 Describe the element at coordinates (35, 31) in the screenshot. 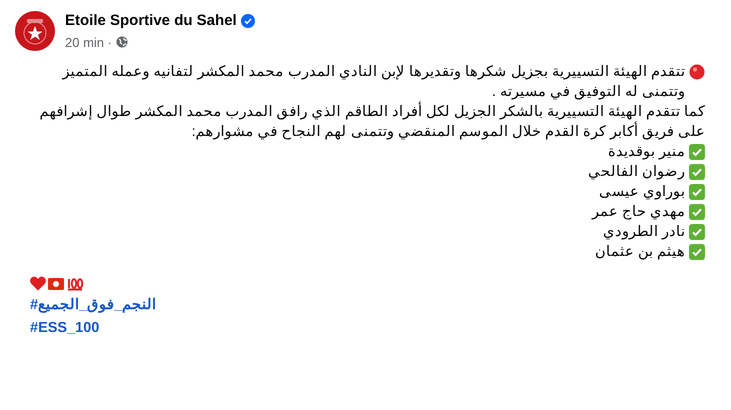

I see `club-logo` at that location.